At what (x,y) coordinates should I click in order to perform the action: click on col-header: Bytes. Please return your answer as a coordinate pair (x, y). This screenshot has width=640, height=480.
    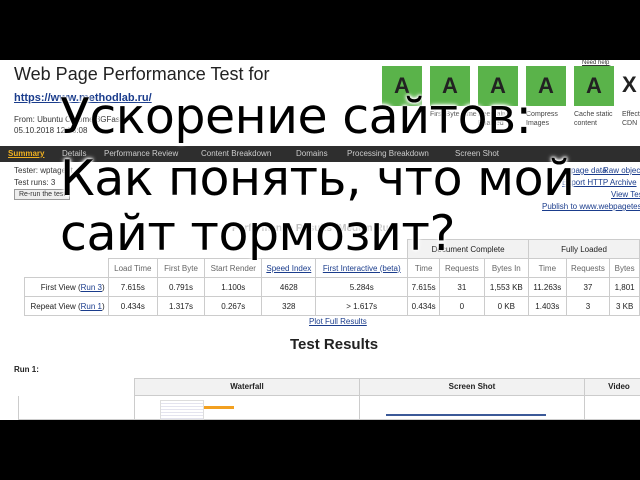
    Looking at the image, I should click on (624, 268).